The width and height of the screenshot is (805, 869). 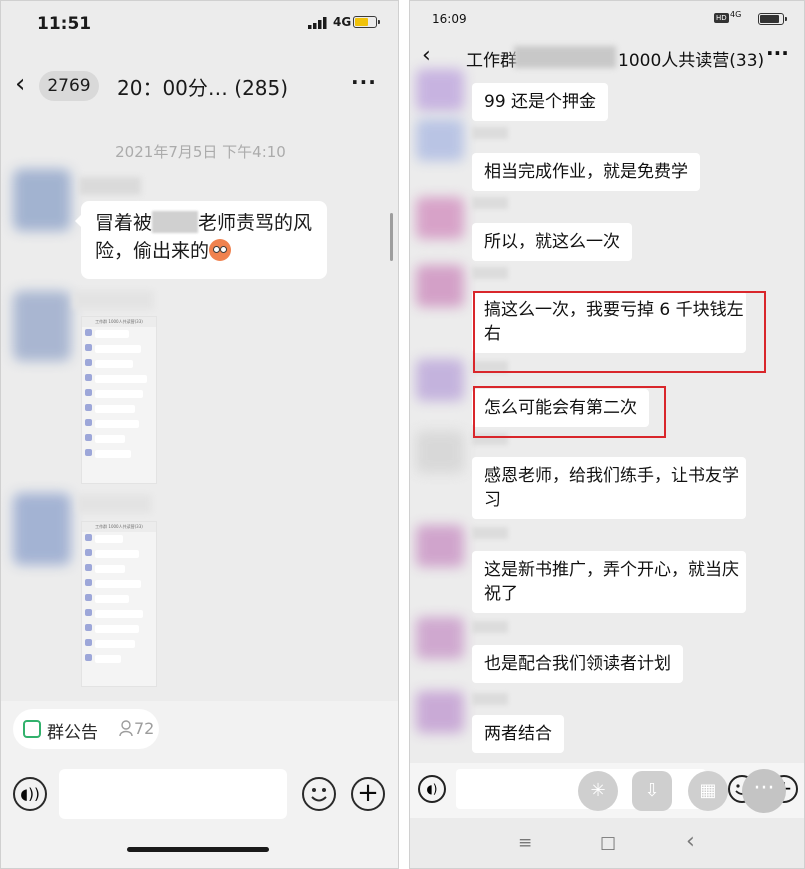 I want to click on status-bar: 11:51 4G, so click(x=199, y=25).